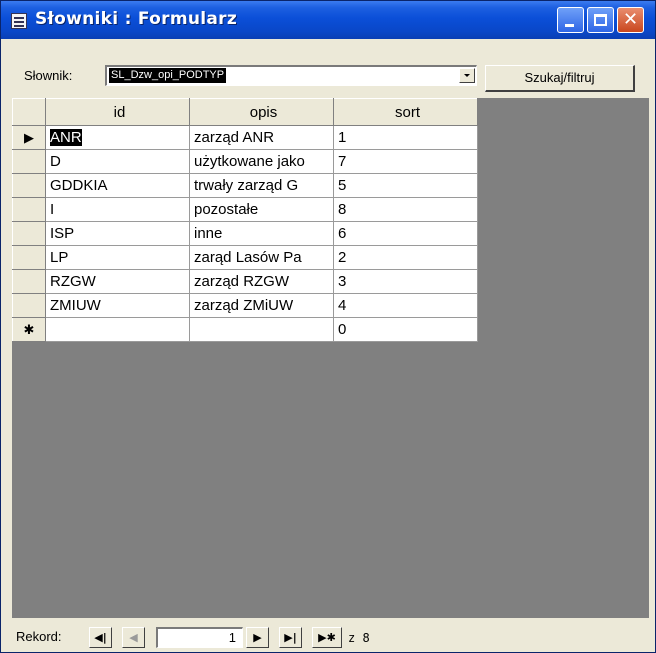  Describe the element at coordinates (261, 281) in the screenshot. I see `cell-opis: zarząd RZGW` at that location.